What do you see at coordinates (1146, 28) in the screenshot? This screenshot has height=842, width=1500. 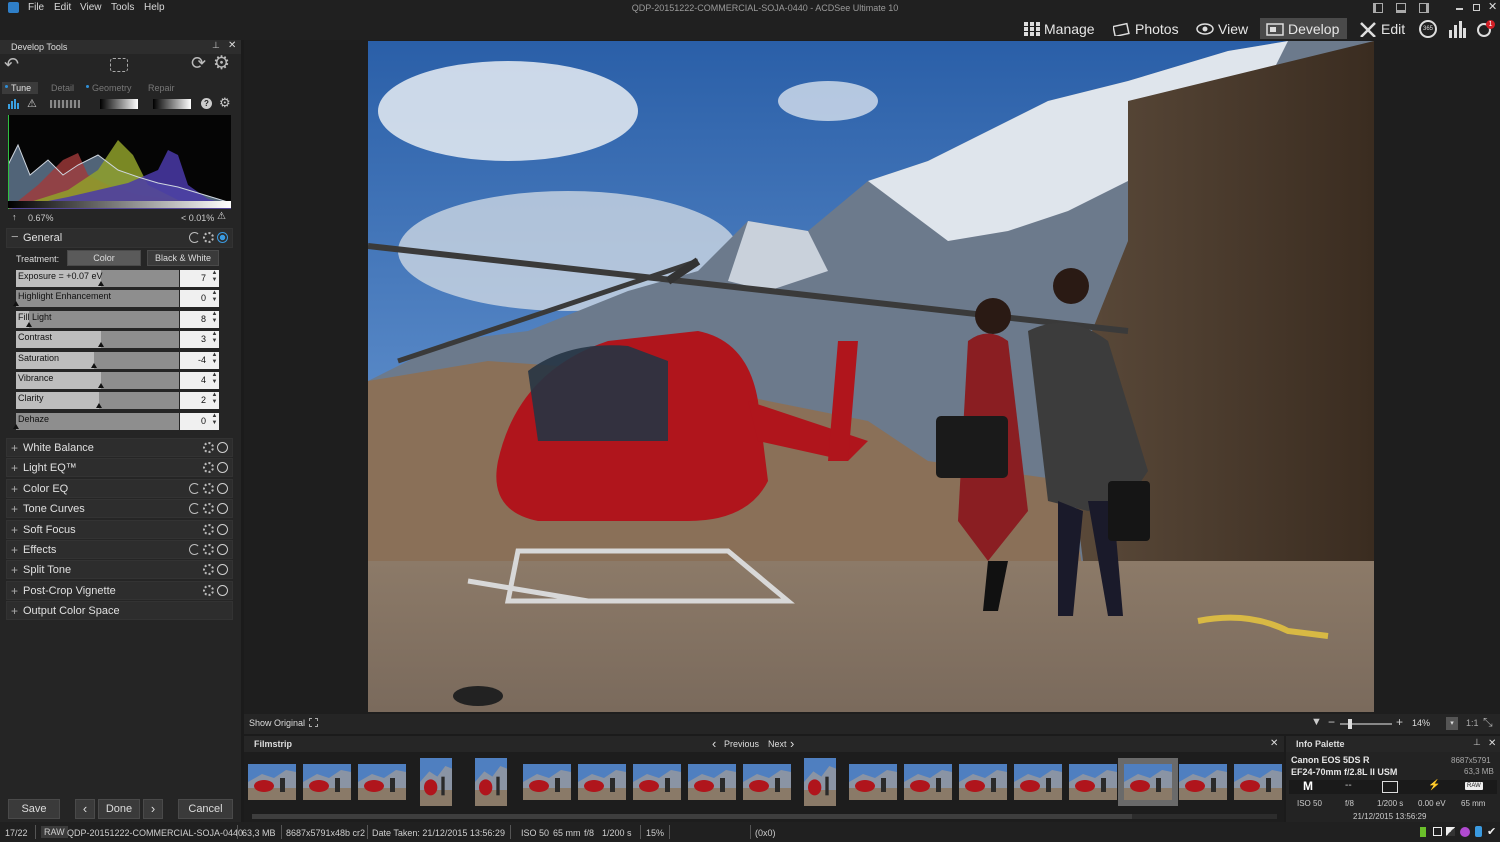 I see `mode-photos-button: Photos` at bounding box center [1146, 28].